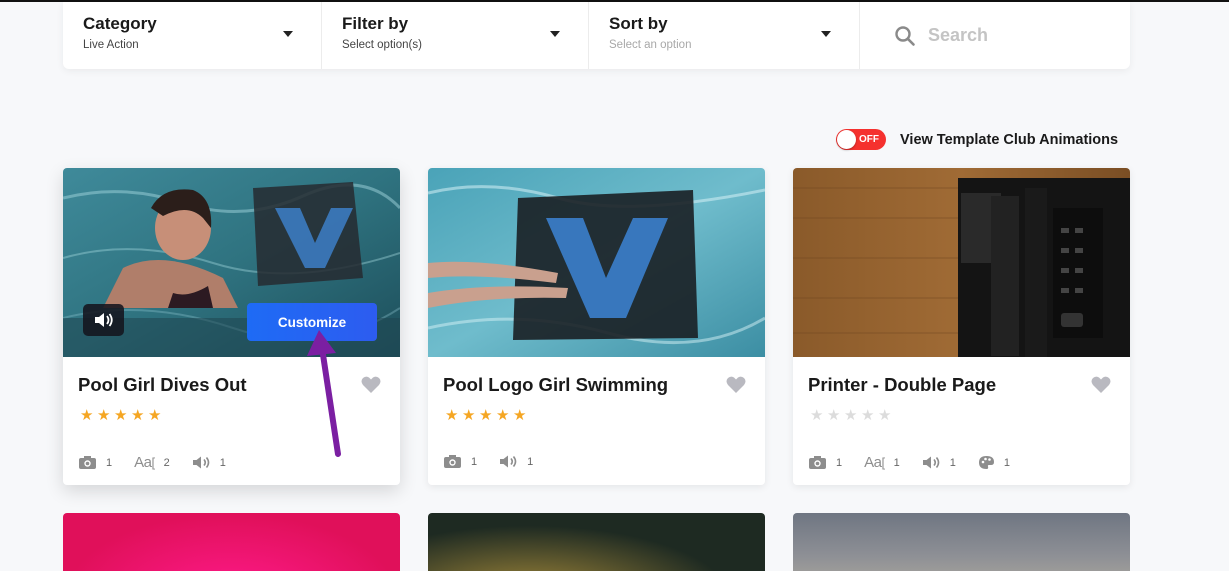  What do you see at coordinates (846, 139) in the screenshot?
I see `toggle-knob` at bounding box center [846, 139].